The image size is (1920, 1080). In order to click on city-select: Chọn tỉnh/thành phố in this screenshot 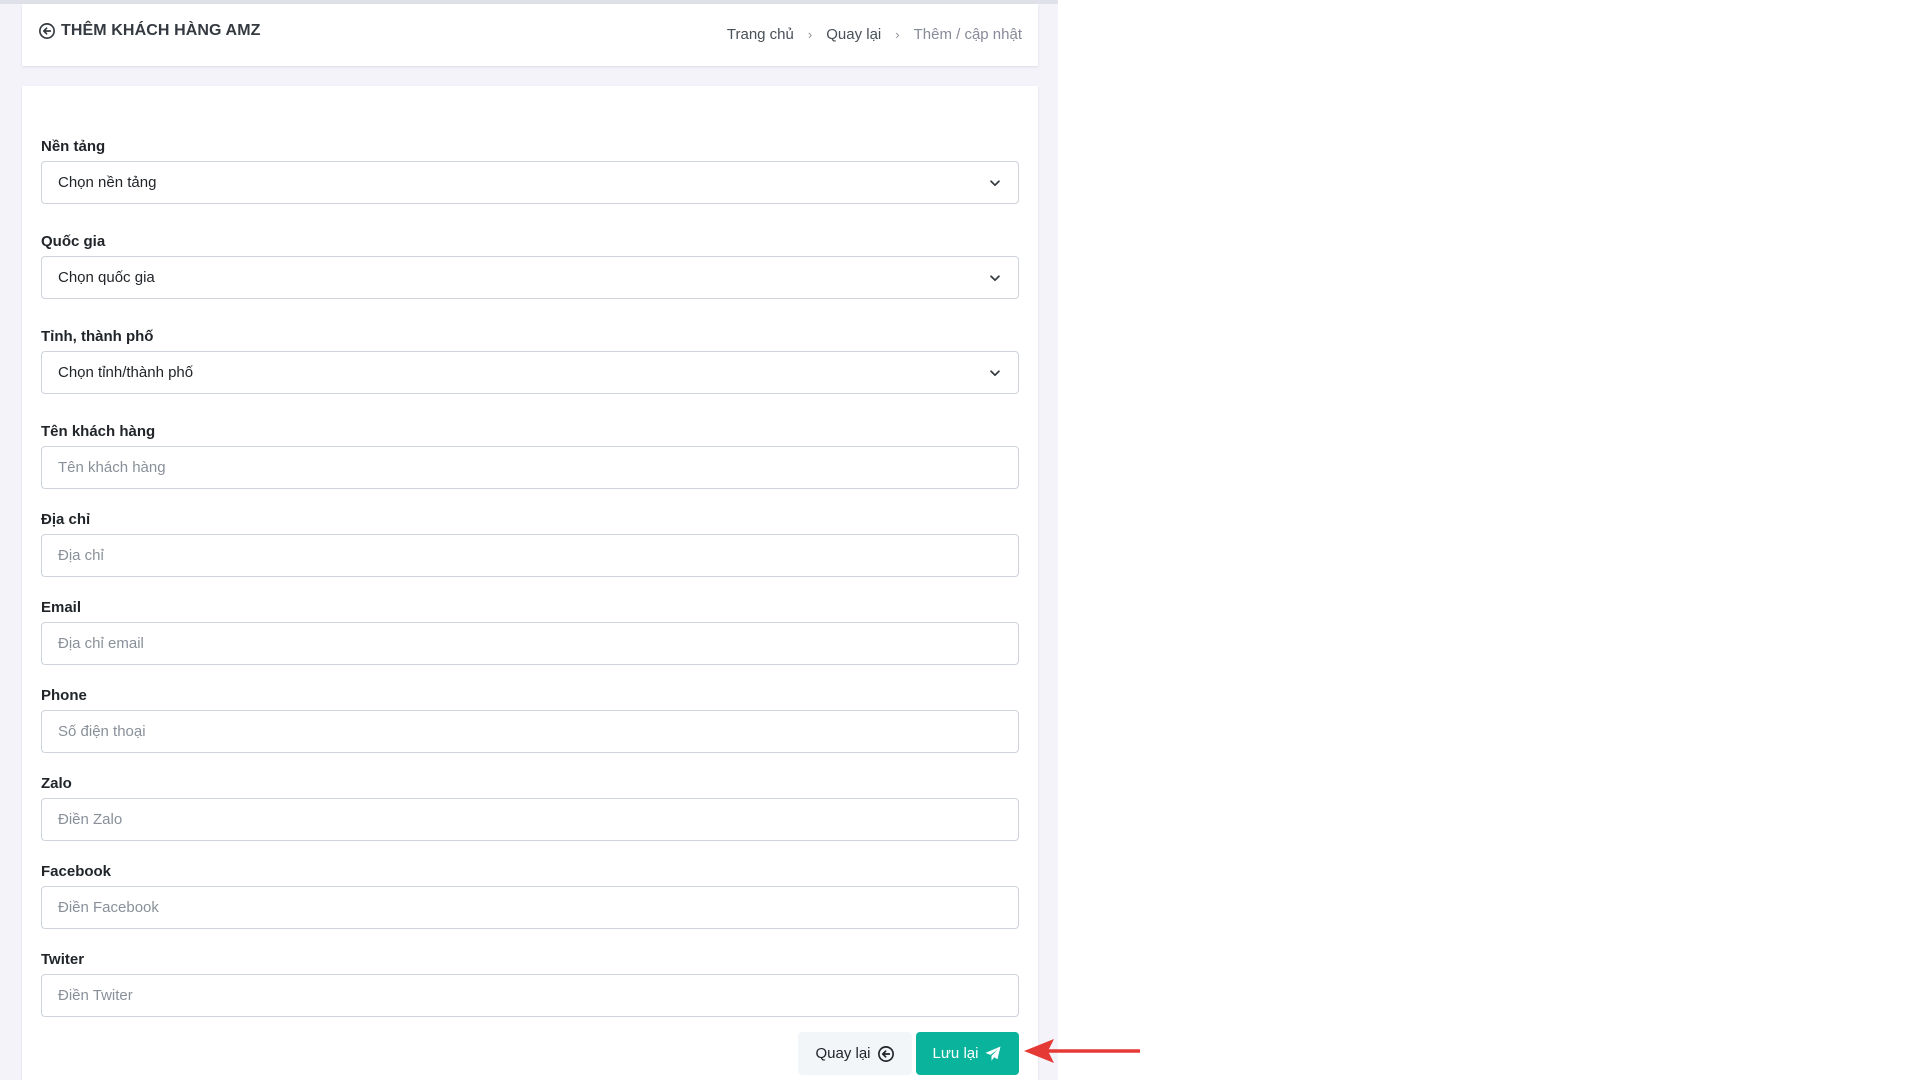, I will do `click(530, 372)`.